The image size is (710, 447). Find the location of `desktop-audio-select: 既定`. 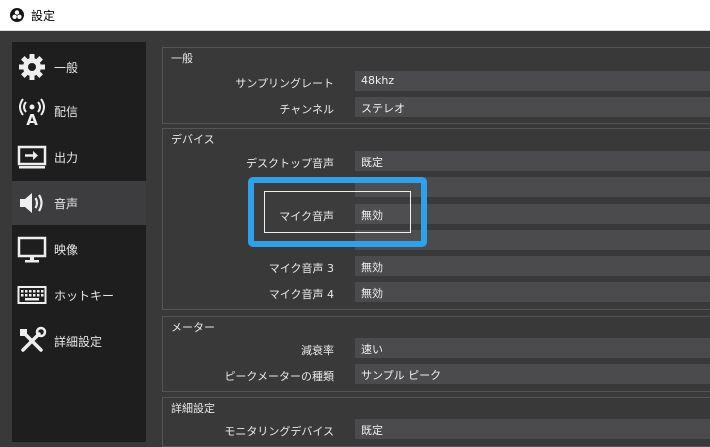

desktop-audio-select: 既定 is located at coordinates (532, 161).